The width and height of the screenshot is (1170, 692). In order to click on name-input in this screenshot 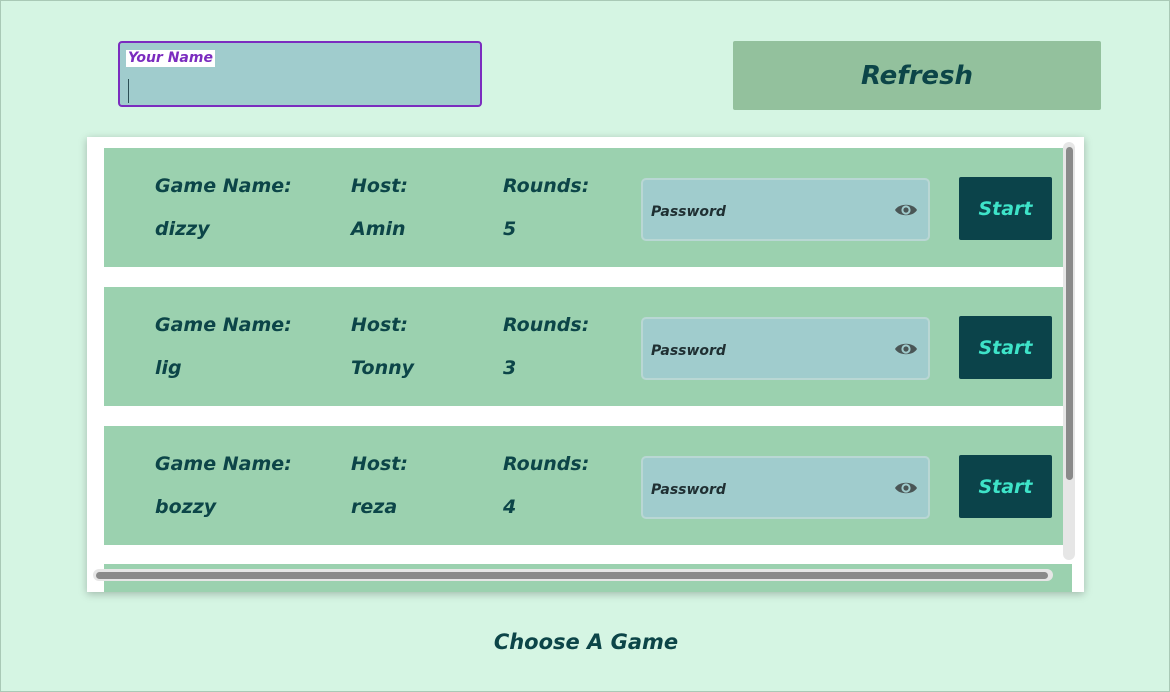, I will do `click(298, 90)`.